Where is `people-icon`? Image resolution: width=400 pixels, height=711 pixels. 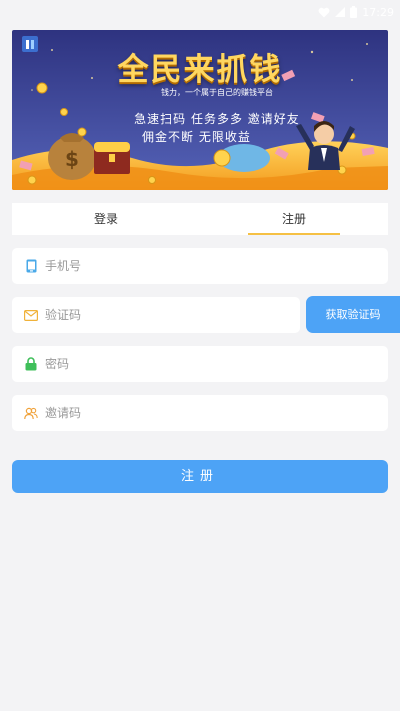 people-icon is located at coordinates (31, 413).